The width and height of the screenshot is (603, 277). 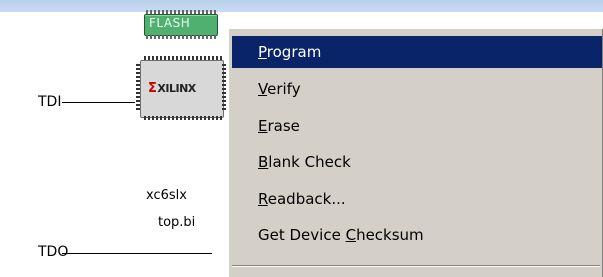 What do you see at coordinates (53, 252) in the screenshot?
I see `tdo-label: TDO` at bounding box center [53, 252].